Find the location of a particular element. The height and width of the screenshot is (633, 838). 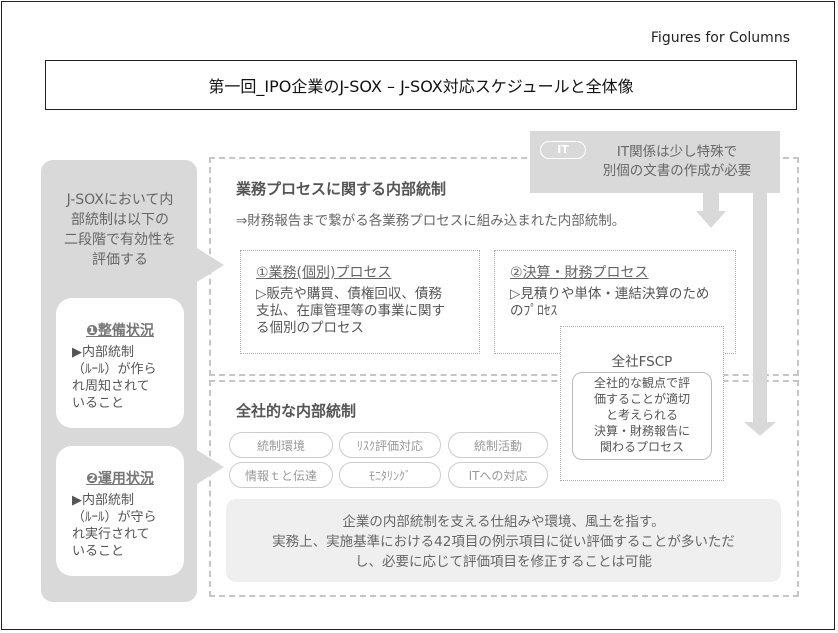

closing-process-title: ②決算・財務プロセス is located at coordinates (579, 273).